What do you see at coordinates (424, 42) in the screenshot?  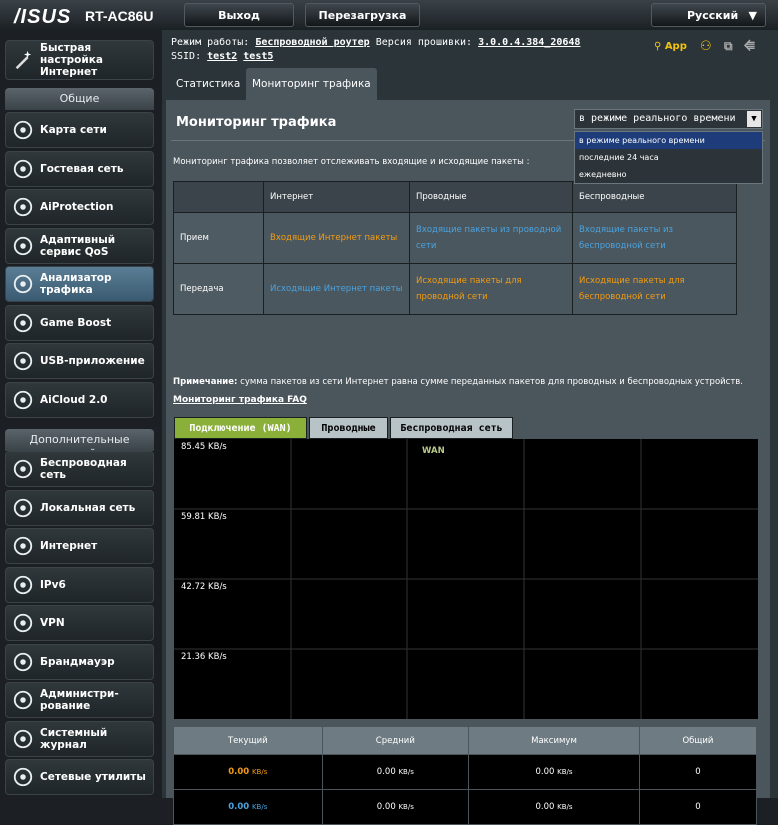 I see `fw-label: Версия прошивки:` at bounding box center [424, 42].